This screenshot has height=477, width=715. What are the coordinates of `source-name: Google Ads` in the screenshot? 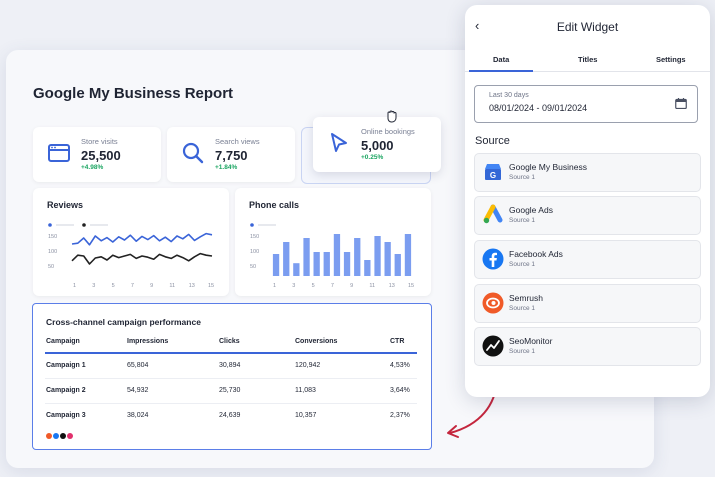 It's located at (531, 210).